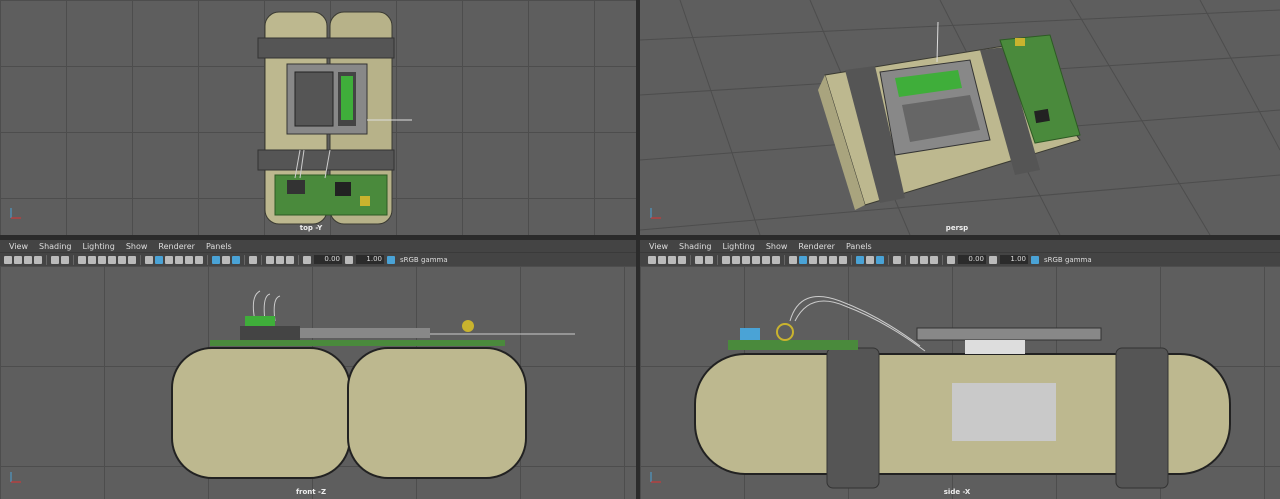 The width and height of the screenshot is (1280, 499). I want to click on panel-toolbar: 0.00 1.00 sRGB gamma, so click(960, 259).